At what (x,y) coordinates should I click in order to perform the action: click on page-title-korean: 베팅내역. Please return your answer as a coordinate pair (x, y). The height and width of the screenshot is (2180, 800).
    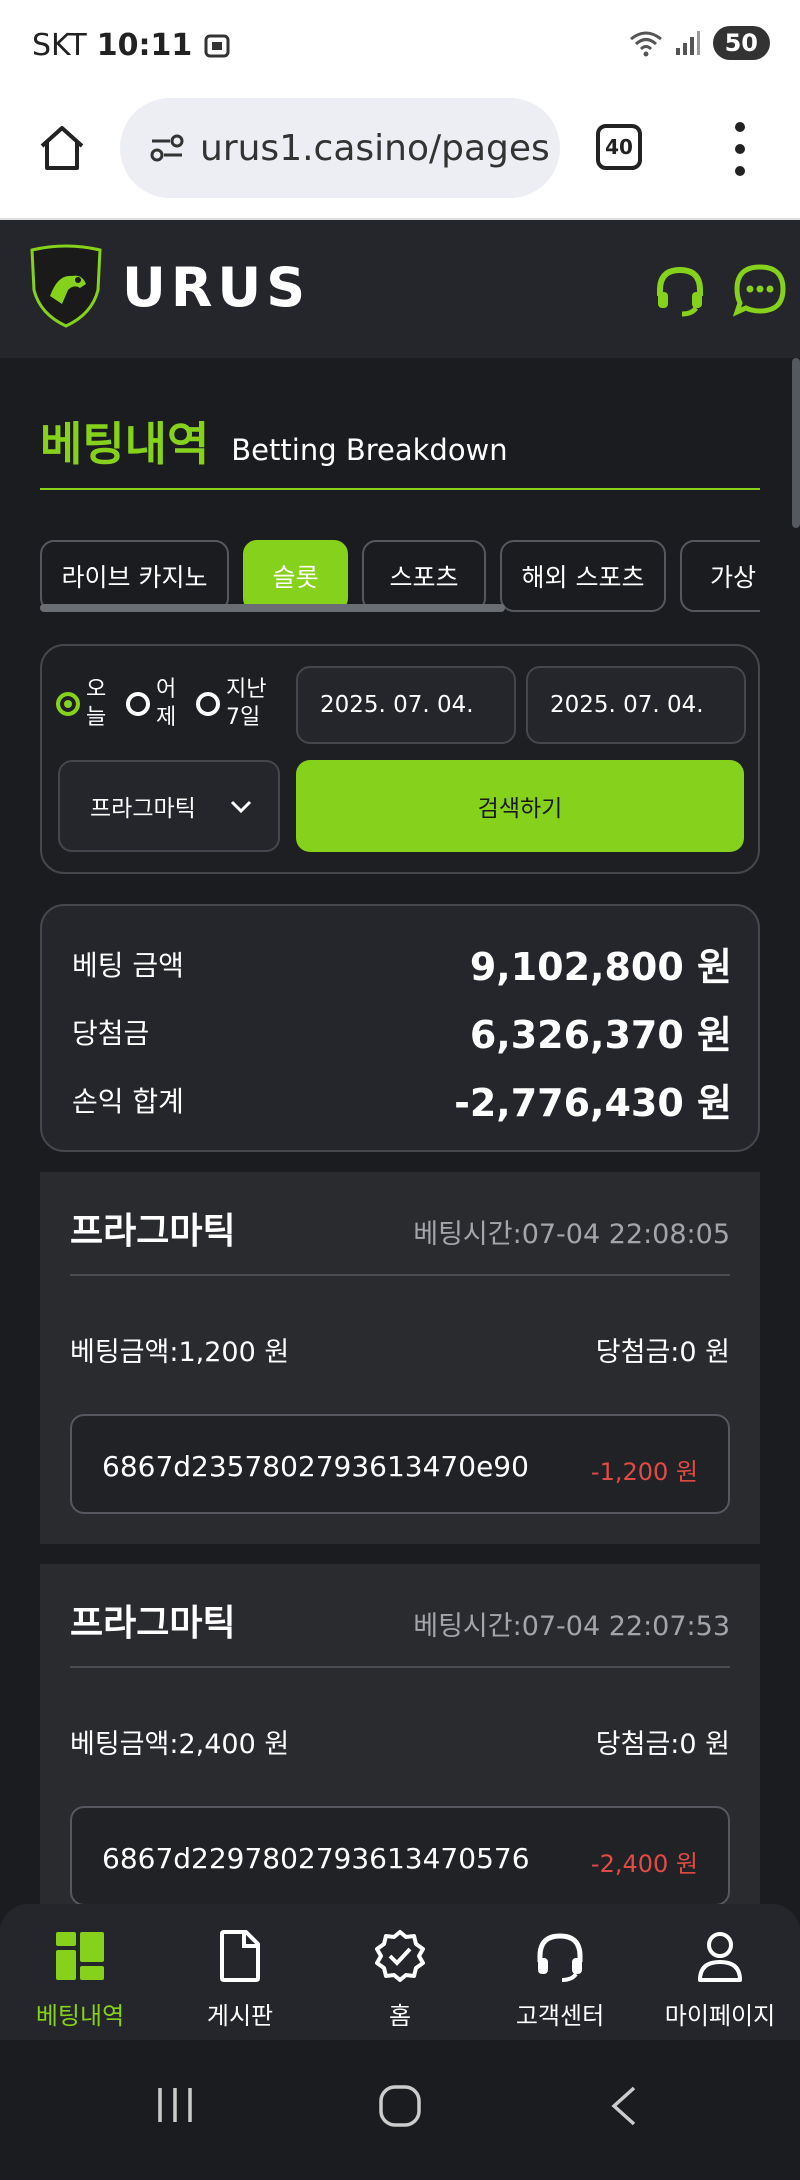
    Looking at the image, I should click on (125, 444).